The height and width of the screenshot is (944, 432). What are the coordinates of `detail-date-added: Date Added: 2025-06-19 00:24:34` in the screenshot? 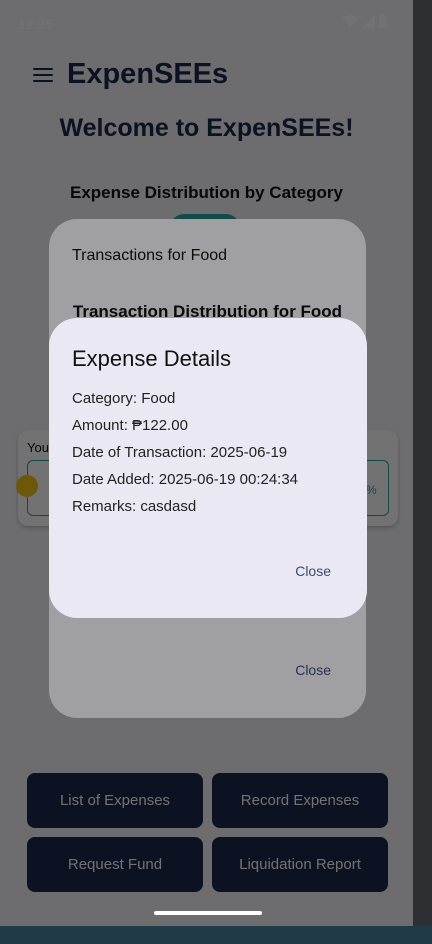 It's located at (185, 479).